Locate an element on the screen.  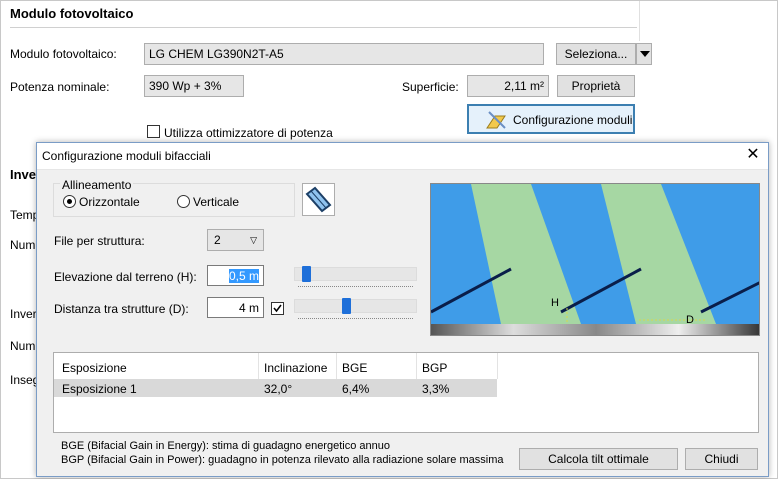
elevation-label: Elevazione dal terreno (H): is located at coordinates (125, 277).